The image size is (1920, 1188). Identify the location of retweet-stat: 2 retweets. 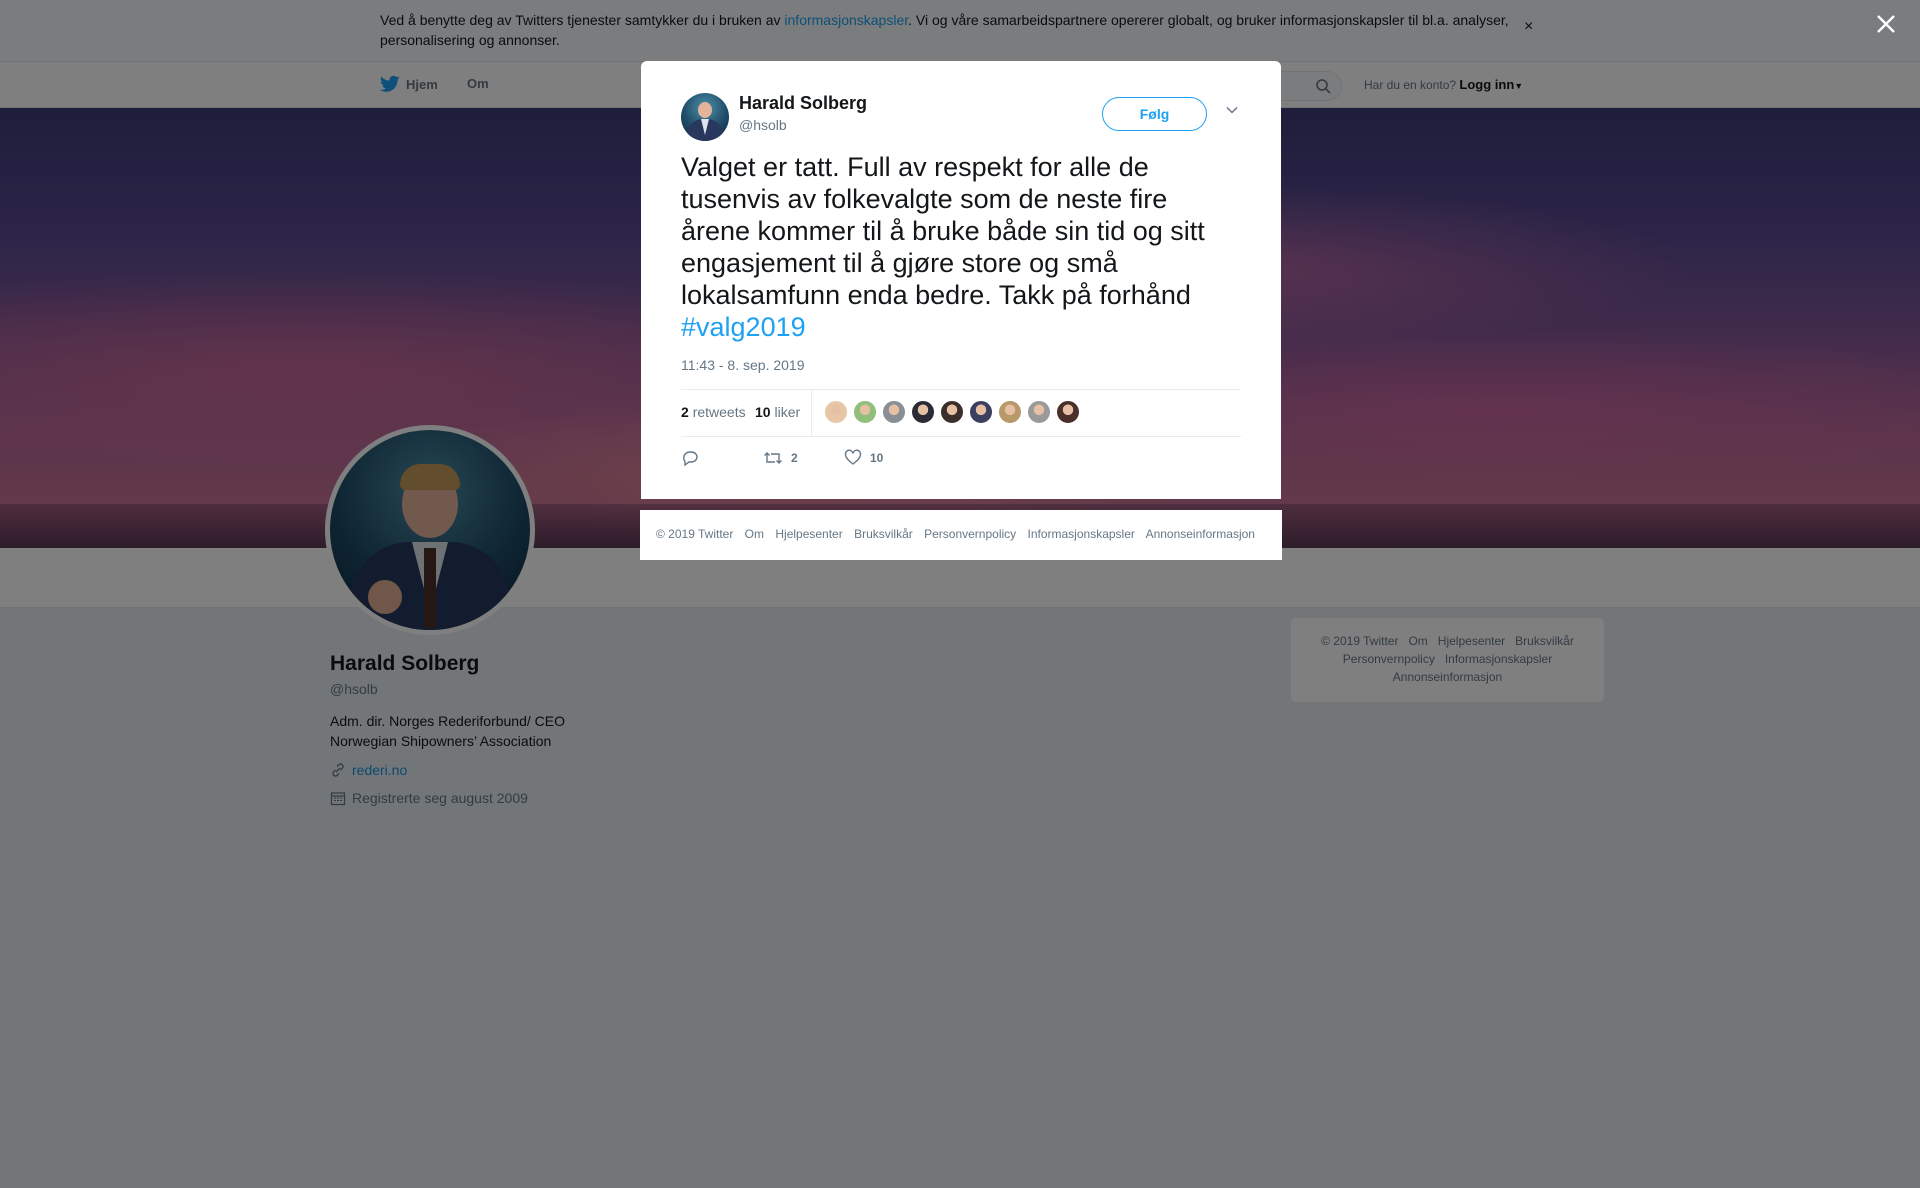
(713, 412).